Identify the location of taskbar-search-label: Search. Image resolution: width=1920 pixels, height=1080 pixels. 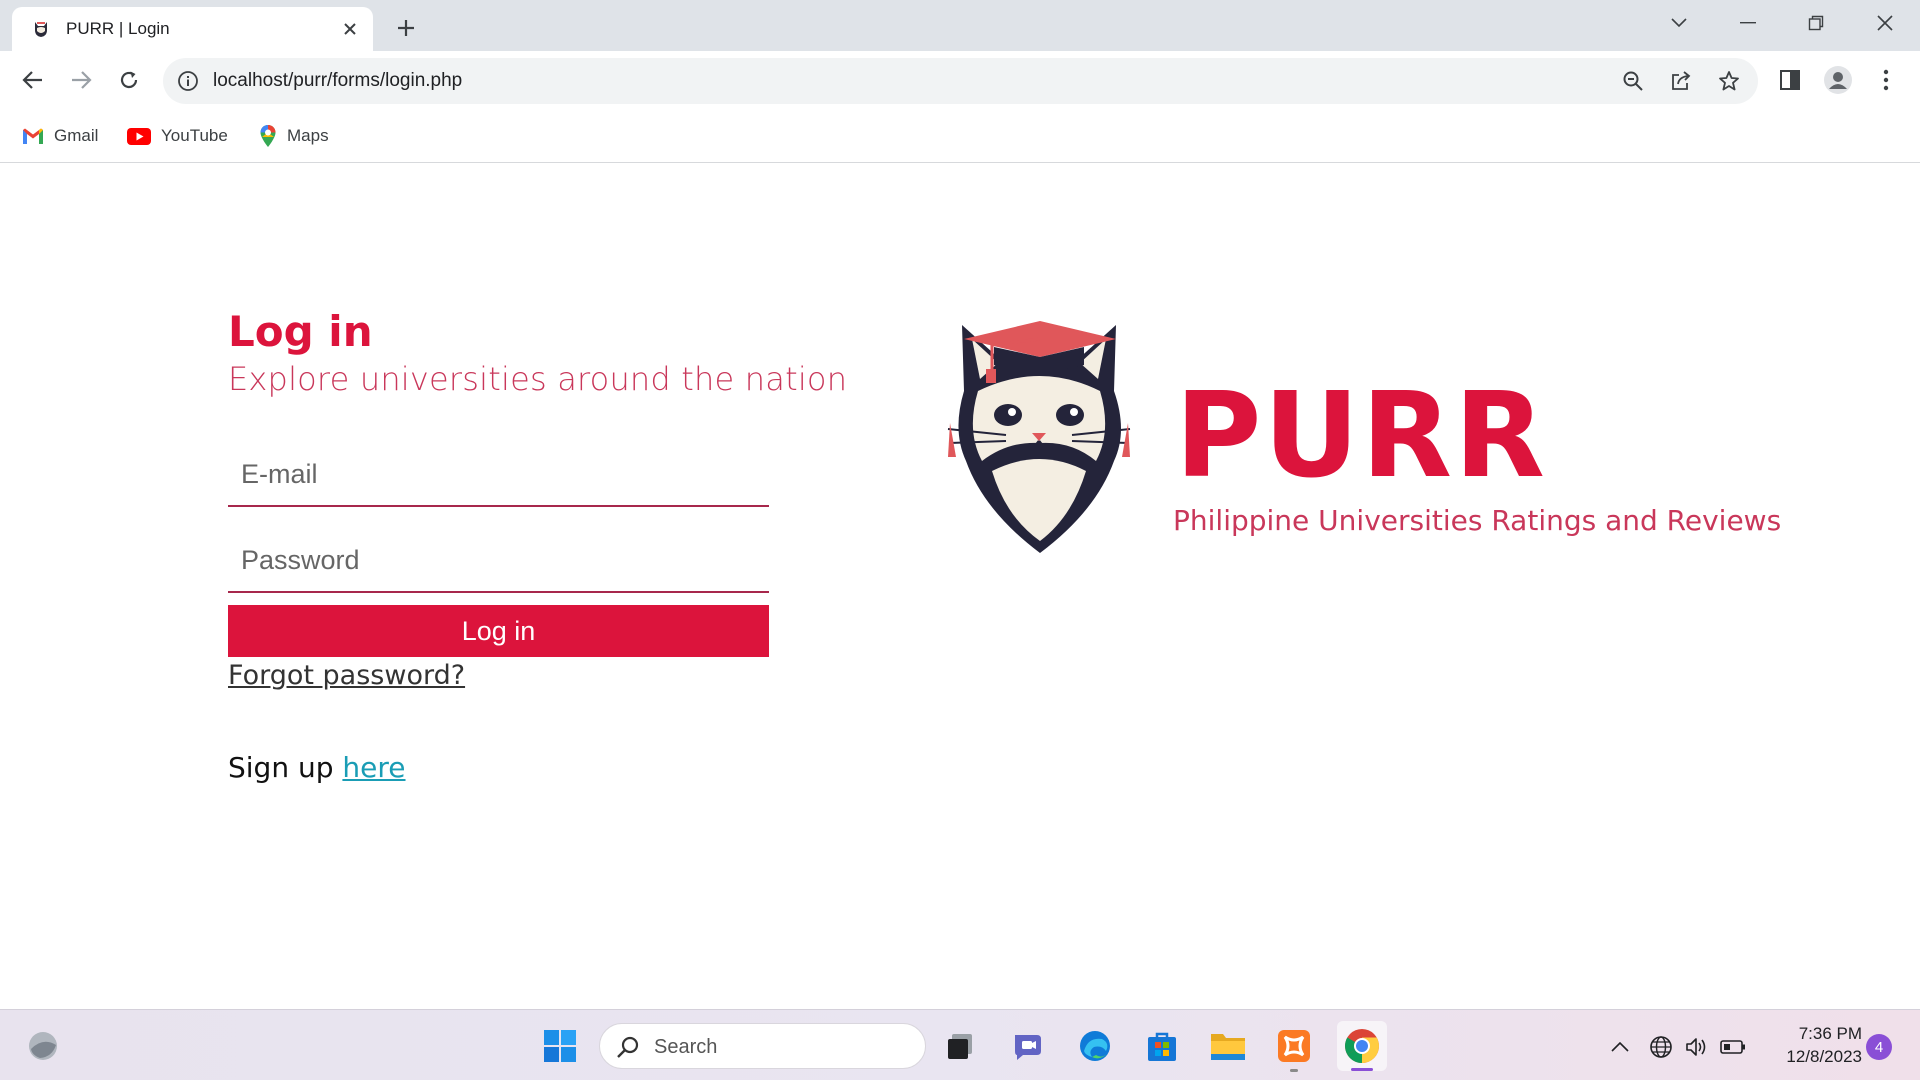
(686, 1047).